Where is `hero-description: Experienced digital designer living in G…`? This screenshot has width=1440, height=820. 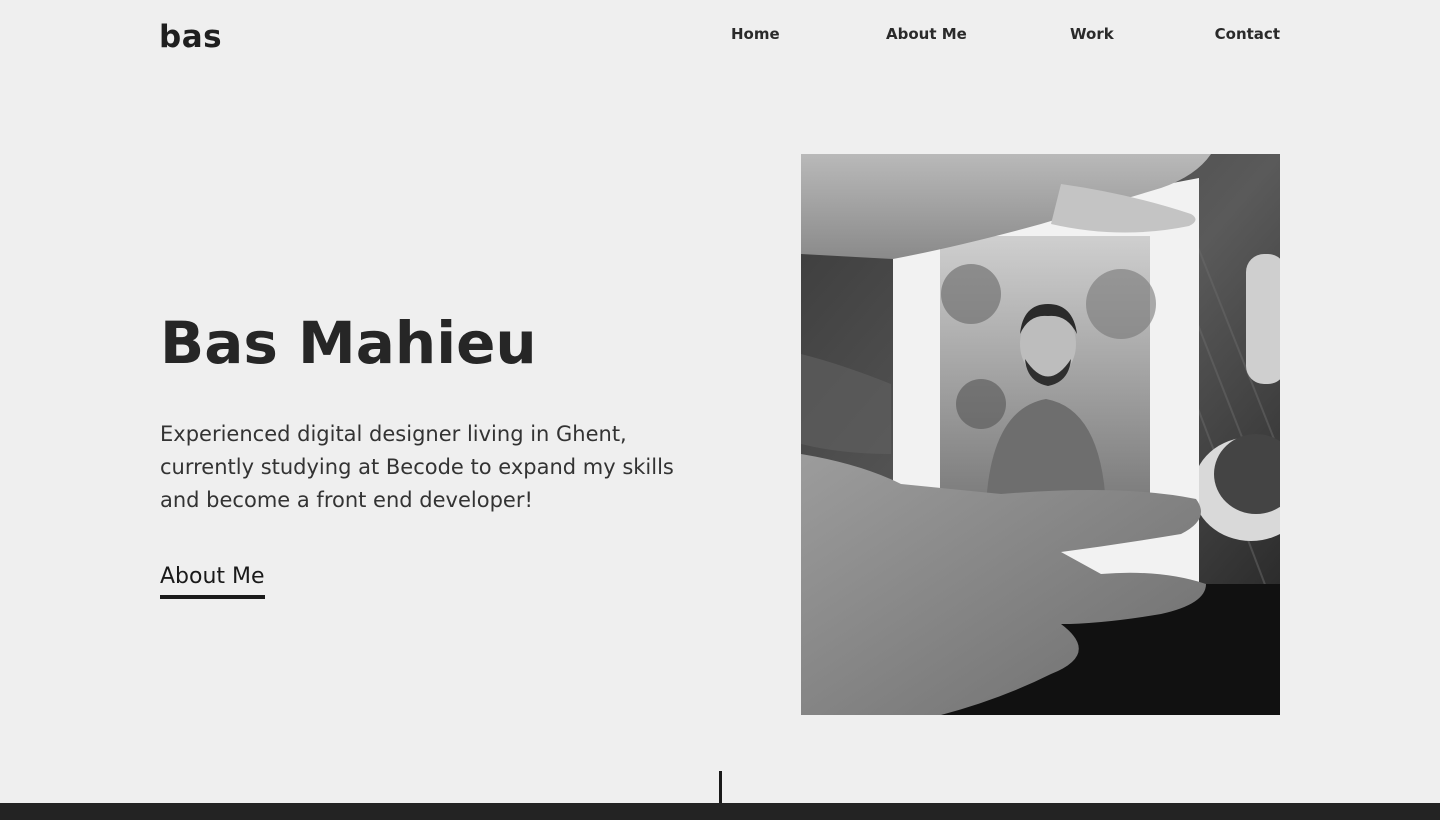 hero-description: Experienced digital designer living in G… is located at coordinates (417, 467).